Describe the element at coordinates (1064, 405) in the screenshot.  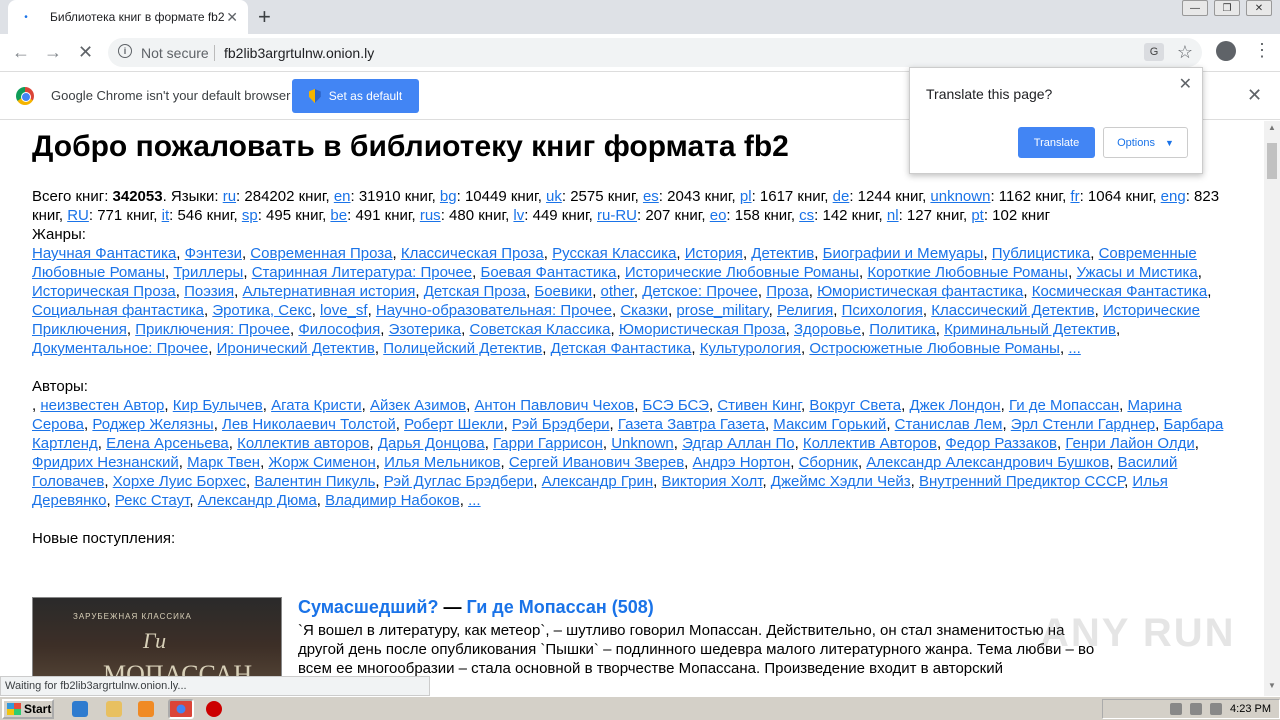
I see `author-link: Ги де Мопассан` at that location.